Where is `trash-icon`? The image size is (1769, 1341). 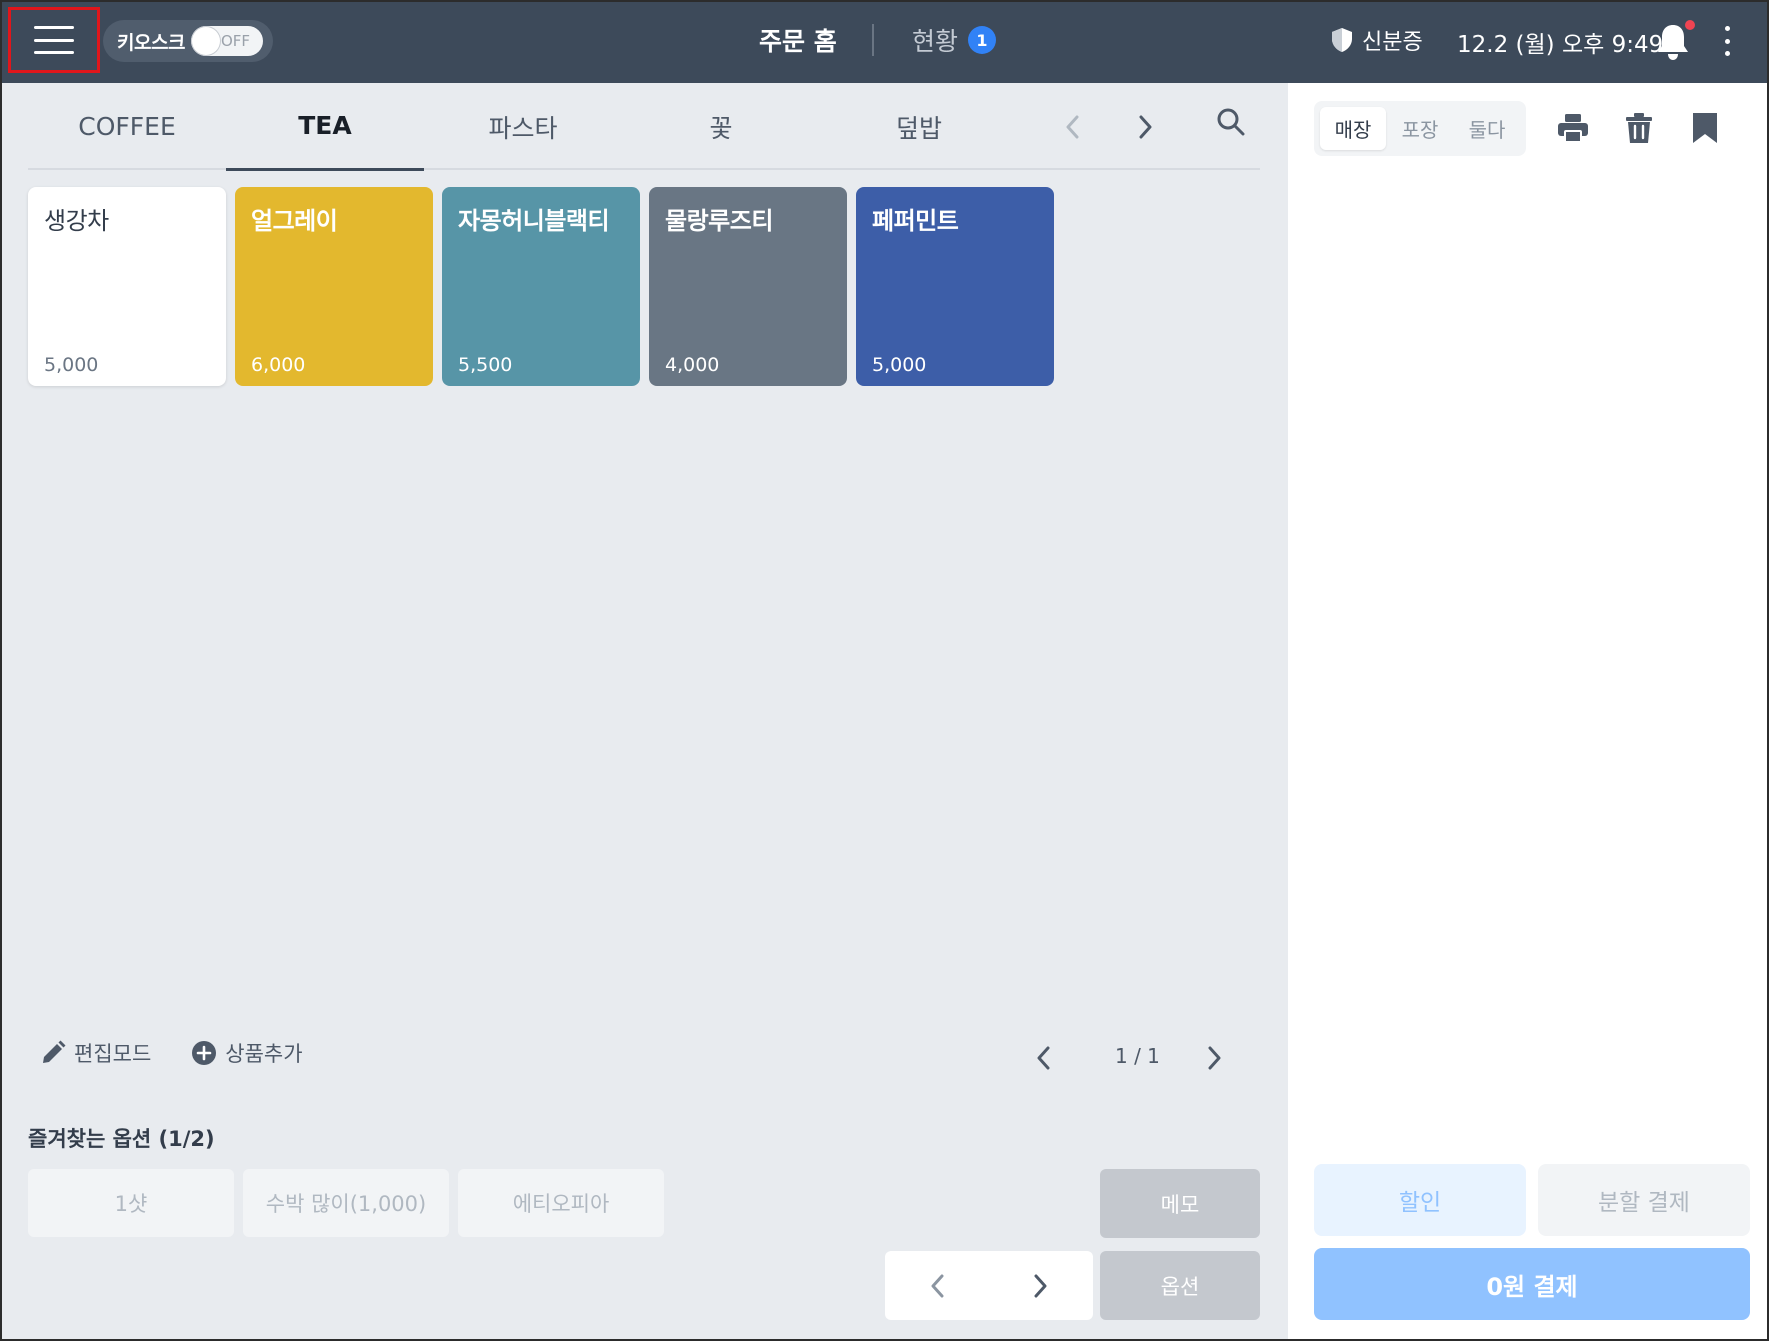
trash-icon is located at coordinates (1639, 128).